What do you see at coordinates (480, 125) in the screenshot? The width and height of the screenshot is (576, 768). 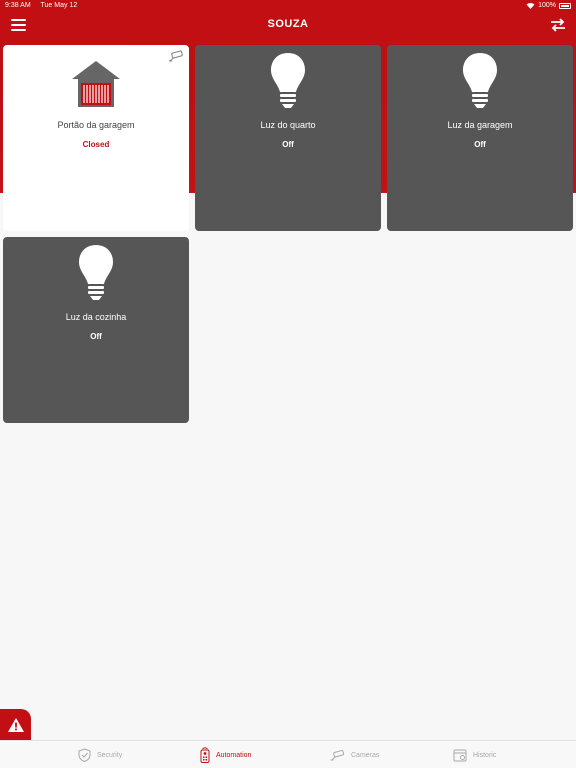 I see `device-name: Luz da garagem` at bounding box center [480, 125].